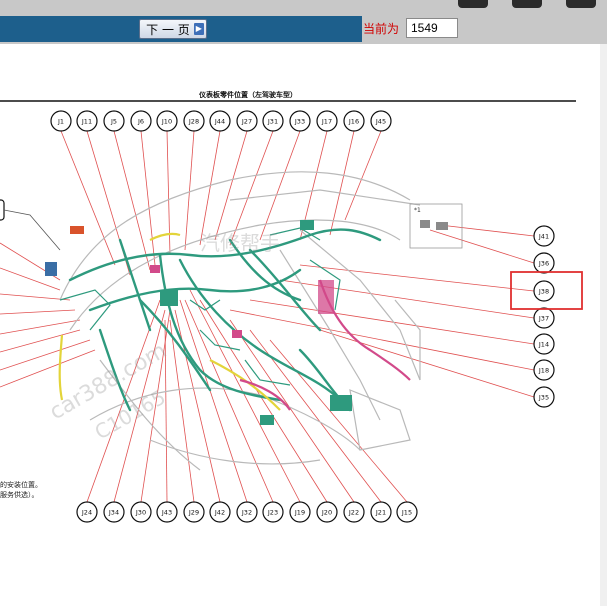 The width and height of the screenshot is (607, 606). What do you see at coordinates (240, 243) in the screenshot?
I see `watermark: 汽修帮手` at bounding box center [240, 243].